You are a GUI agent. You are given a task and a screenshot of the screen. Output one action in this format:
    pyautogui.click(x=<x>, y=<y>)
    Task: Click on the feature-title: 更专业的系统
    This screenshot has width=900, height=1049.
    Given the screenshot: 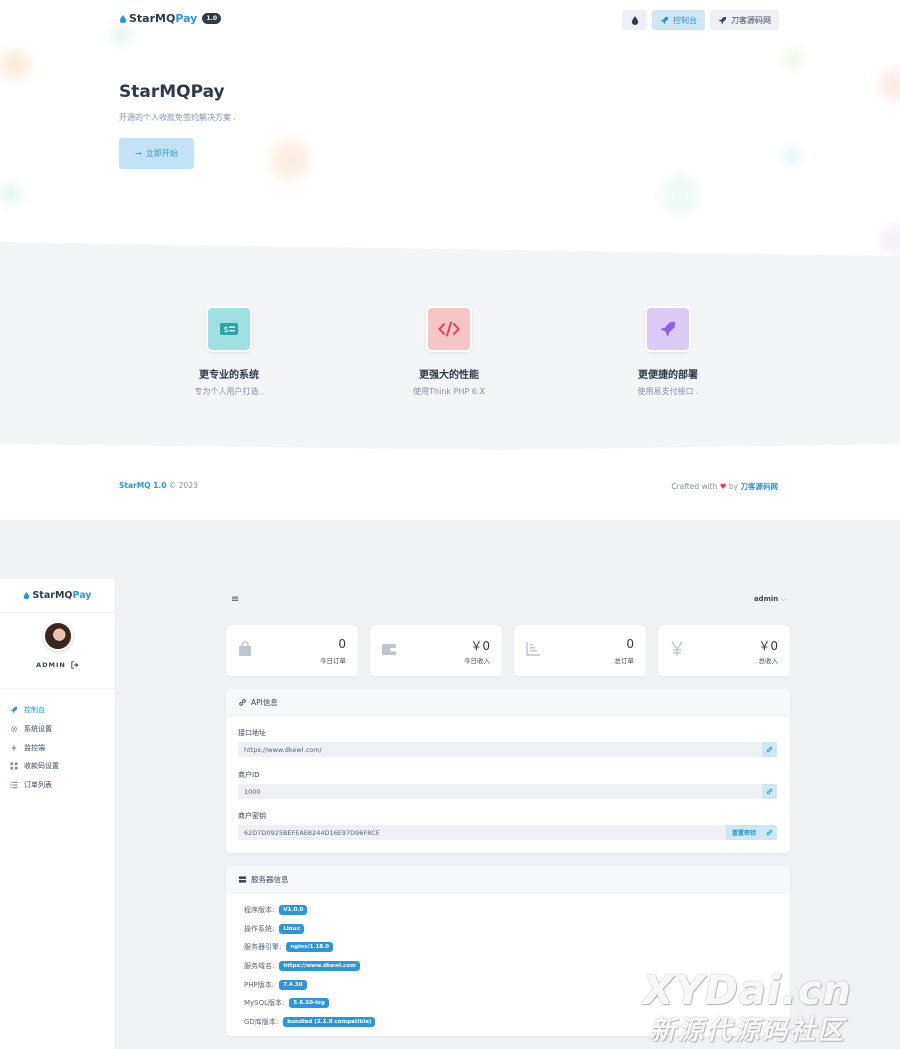 What is the action you would take?
    pyautogui.click(x=229, y=375)
    